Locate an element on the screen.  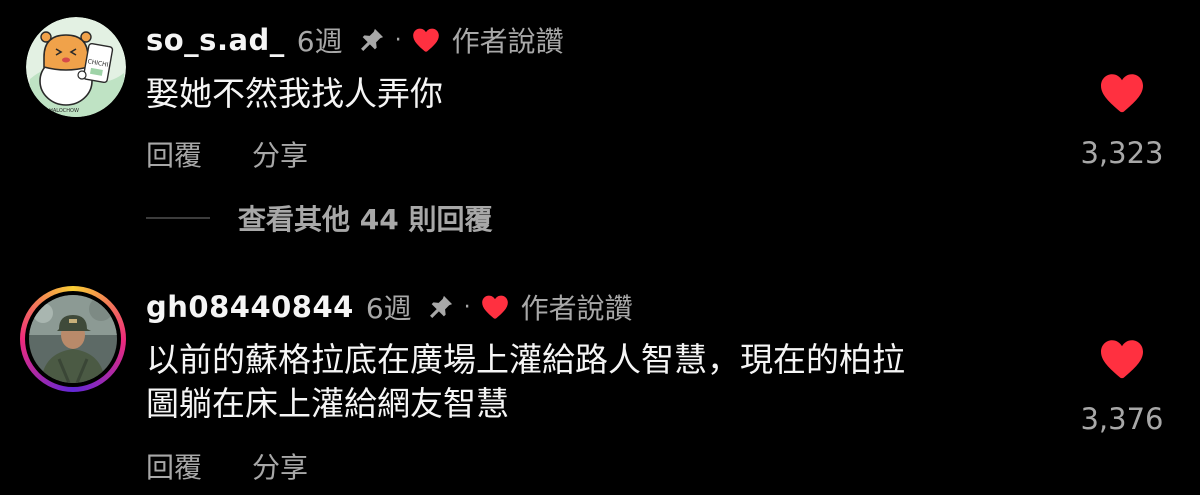
comment-text-line: 圖躺在床上灌給網友智慧 is located at coordinates (327, 403).